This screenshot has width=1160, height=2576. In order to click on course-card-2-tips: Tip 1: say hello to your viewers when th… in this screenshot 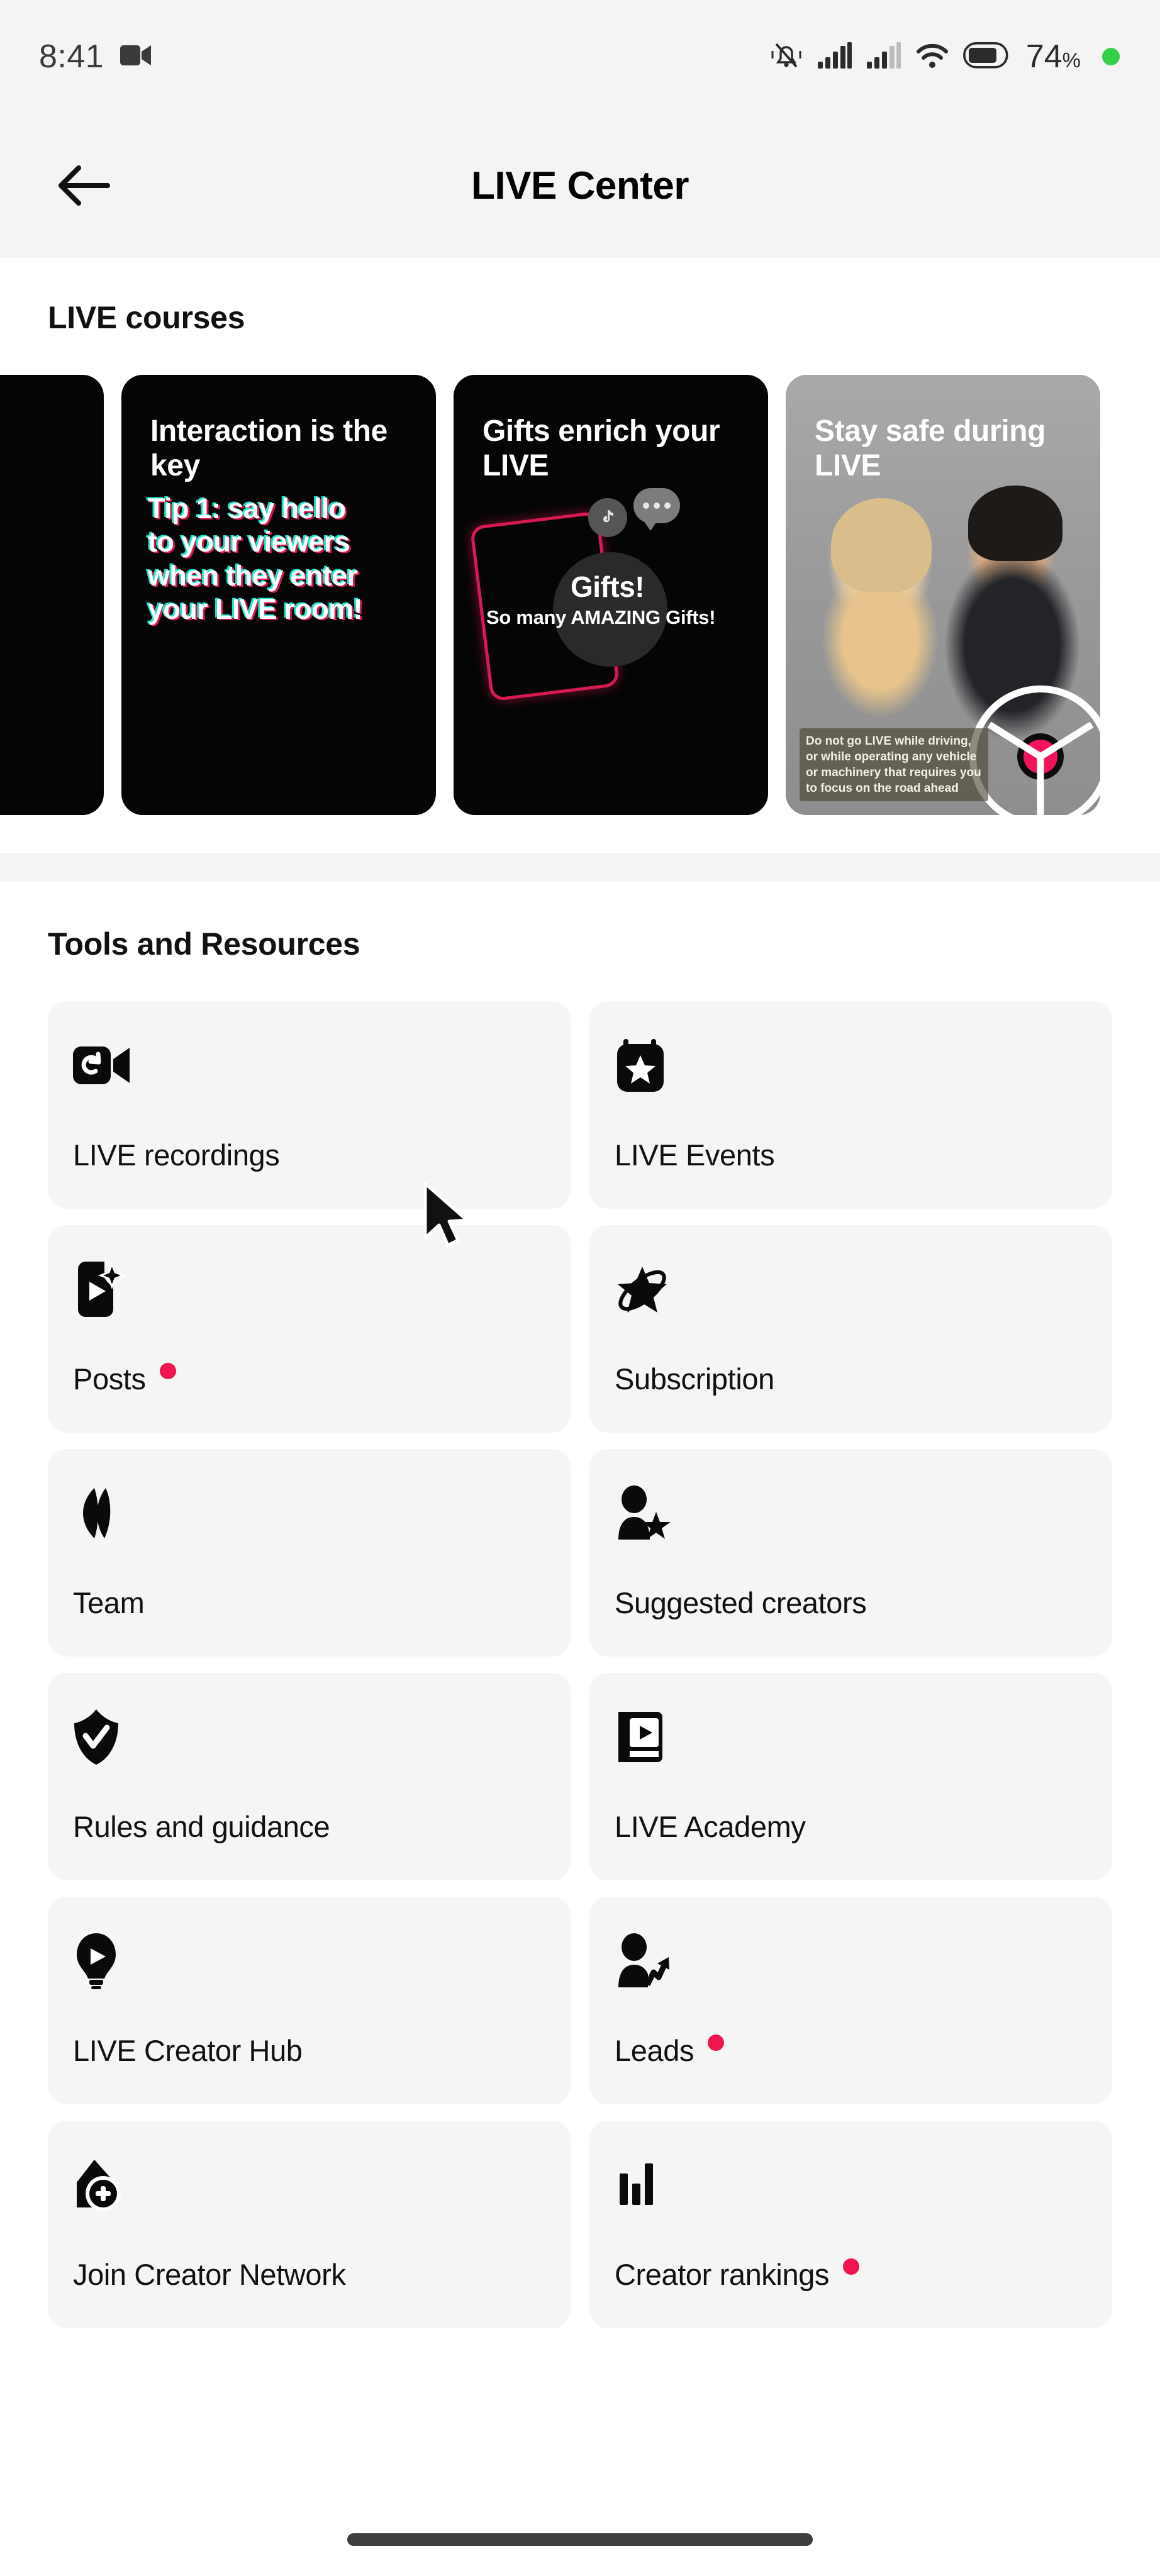, I will do `click(278, 554)`.